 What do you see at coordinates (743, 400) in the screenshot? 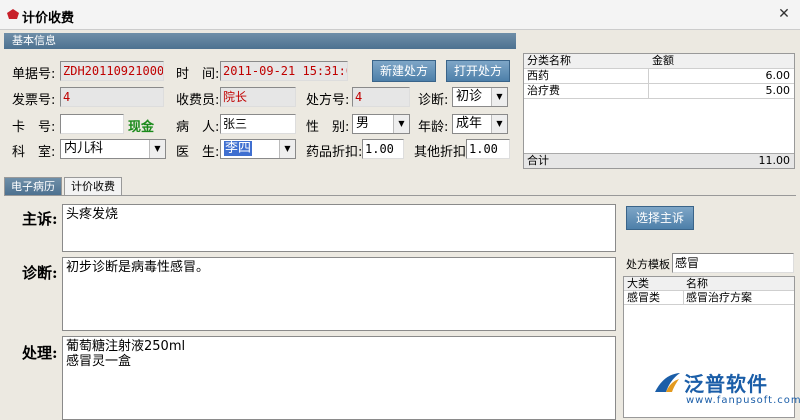
I see `brand-url: www.fanpusoft.com` at bounding box center [743, 400].